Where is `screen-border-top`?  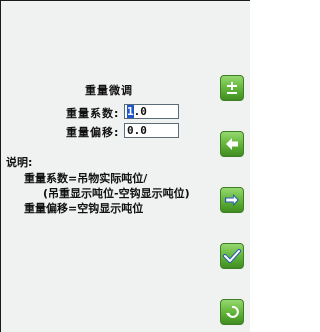 screen-border-top is located at coordinates (125, 0).